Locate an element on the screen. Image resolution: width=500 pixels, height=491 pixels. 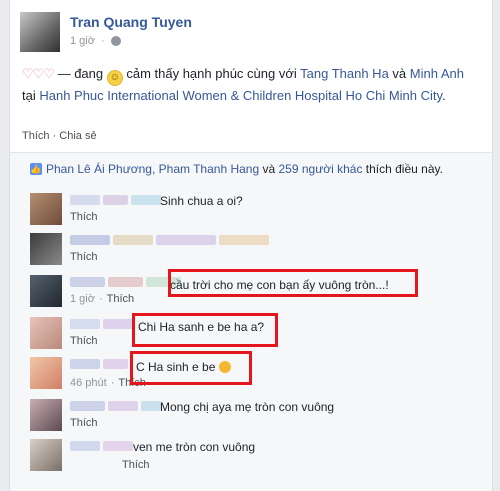
comment-time: 46 phút is located at coordinates (88, 383).